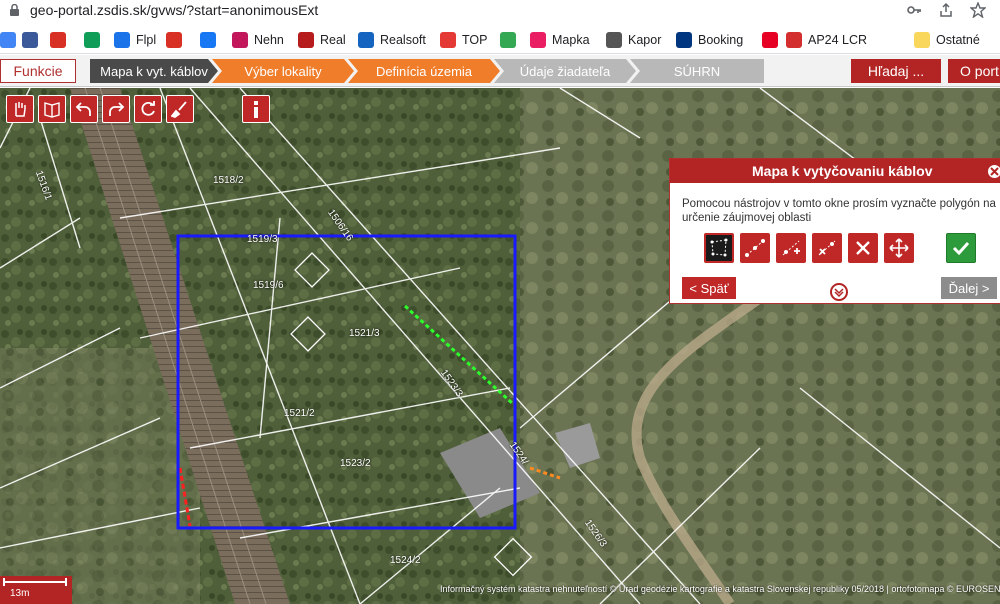 Image resolution: width=1000 pixels, height=604 pixels. I want to click on remove-vertex-button, so click(827, 248).